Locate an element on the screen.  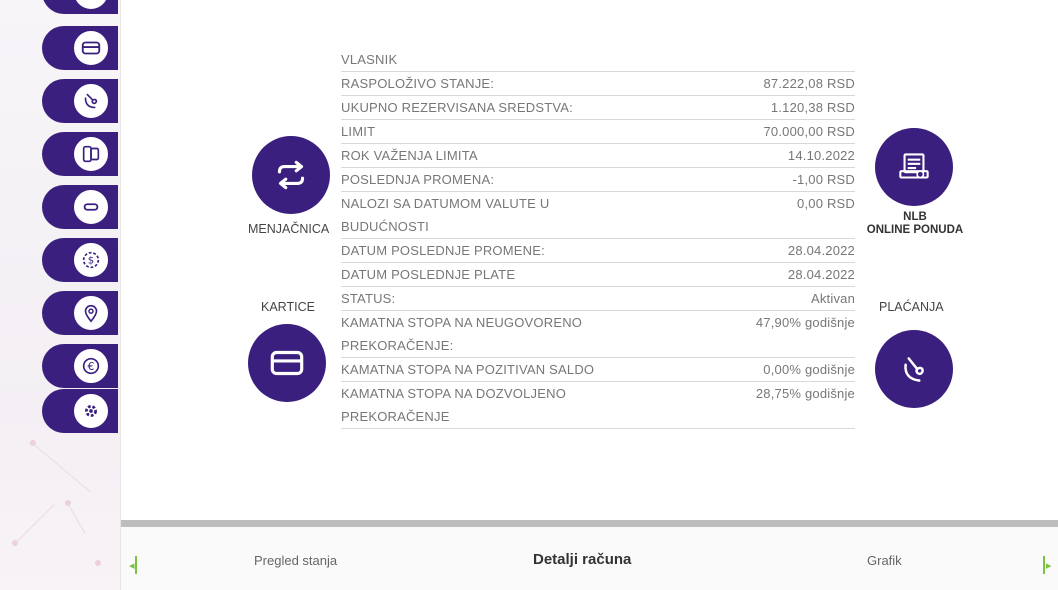
sidebar-item-location is located at coordinates (80, 313).